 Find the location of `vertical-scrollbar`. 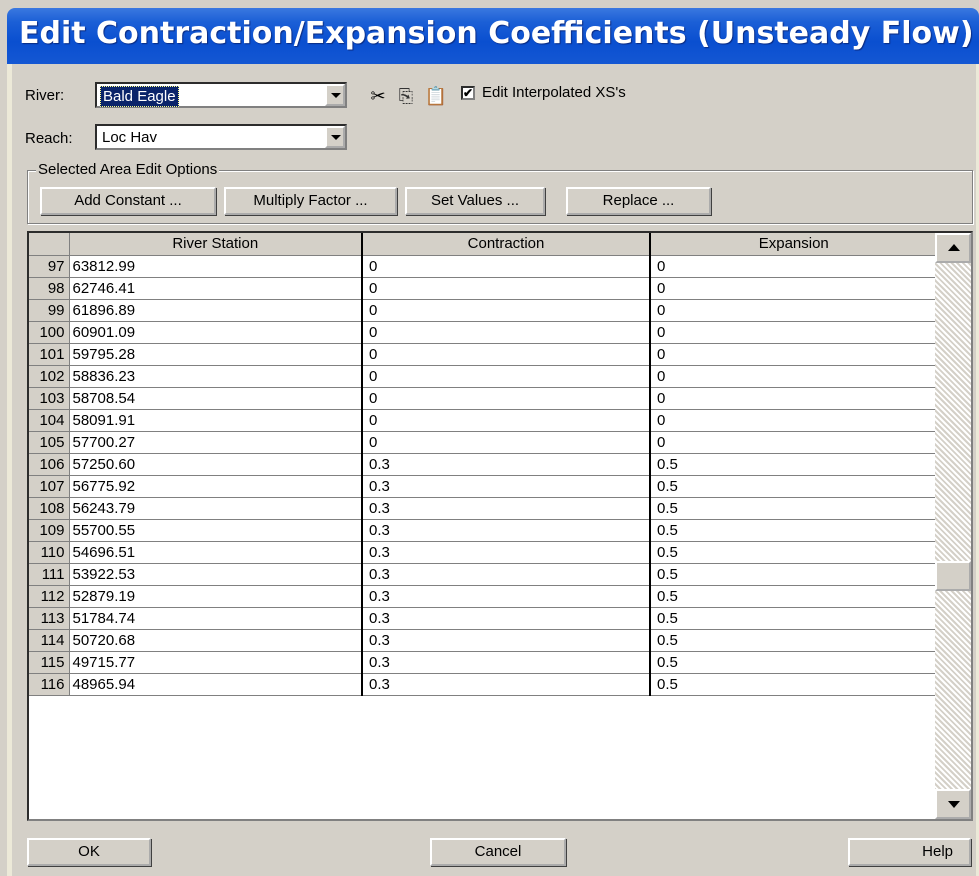

vertical-scrollbar is located at coordinates (953, 526).